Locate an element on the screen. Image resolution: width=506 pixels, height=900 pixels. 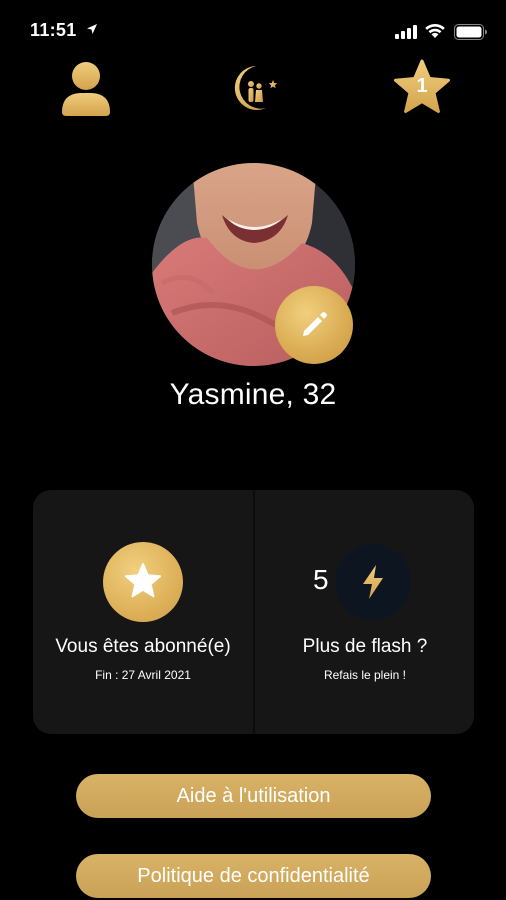
app-logo is located at coordinates (254, 88).